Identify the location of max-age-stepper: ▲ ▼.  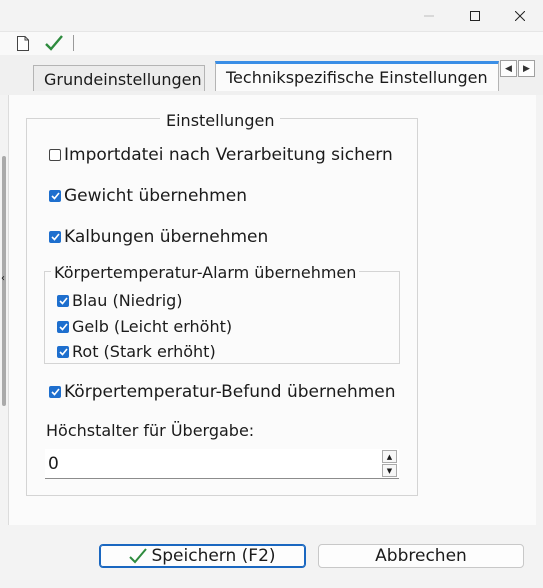
(390, 464).